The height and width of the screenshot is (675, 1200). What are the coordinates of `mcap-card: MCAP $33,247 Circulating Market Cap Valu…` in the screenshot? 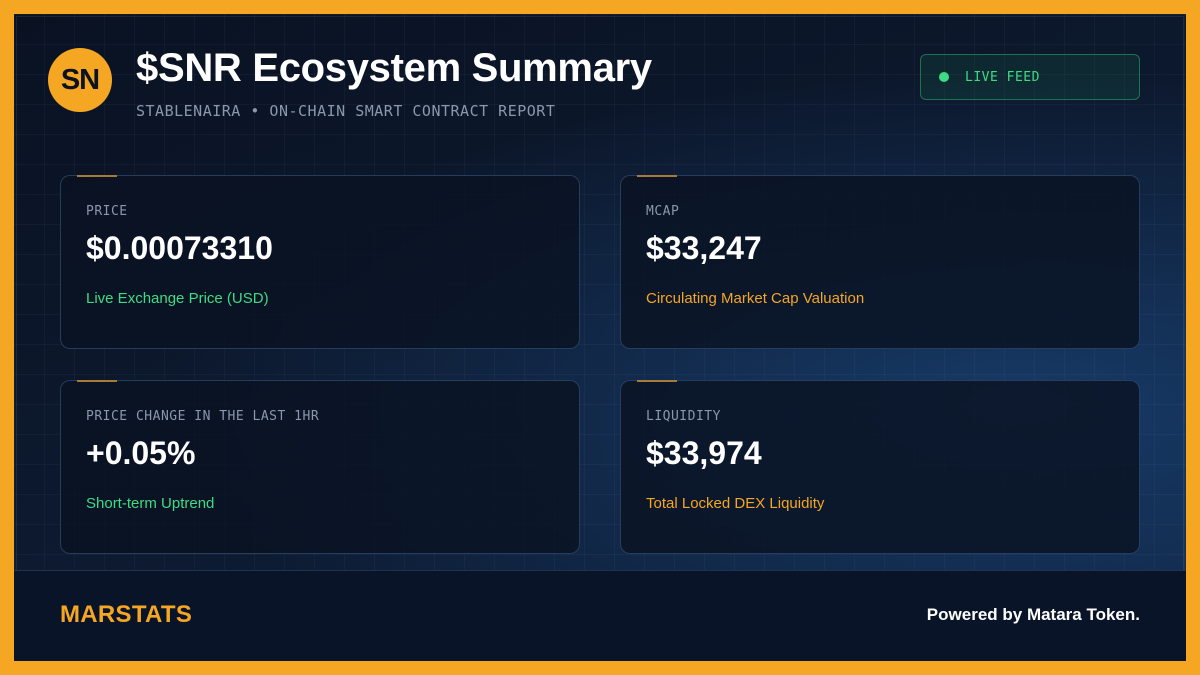 It's located at (880, 262).